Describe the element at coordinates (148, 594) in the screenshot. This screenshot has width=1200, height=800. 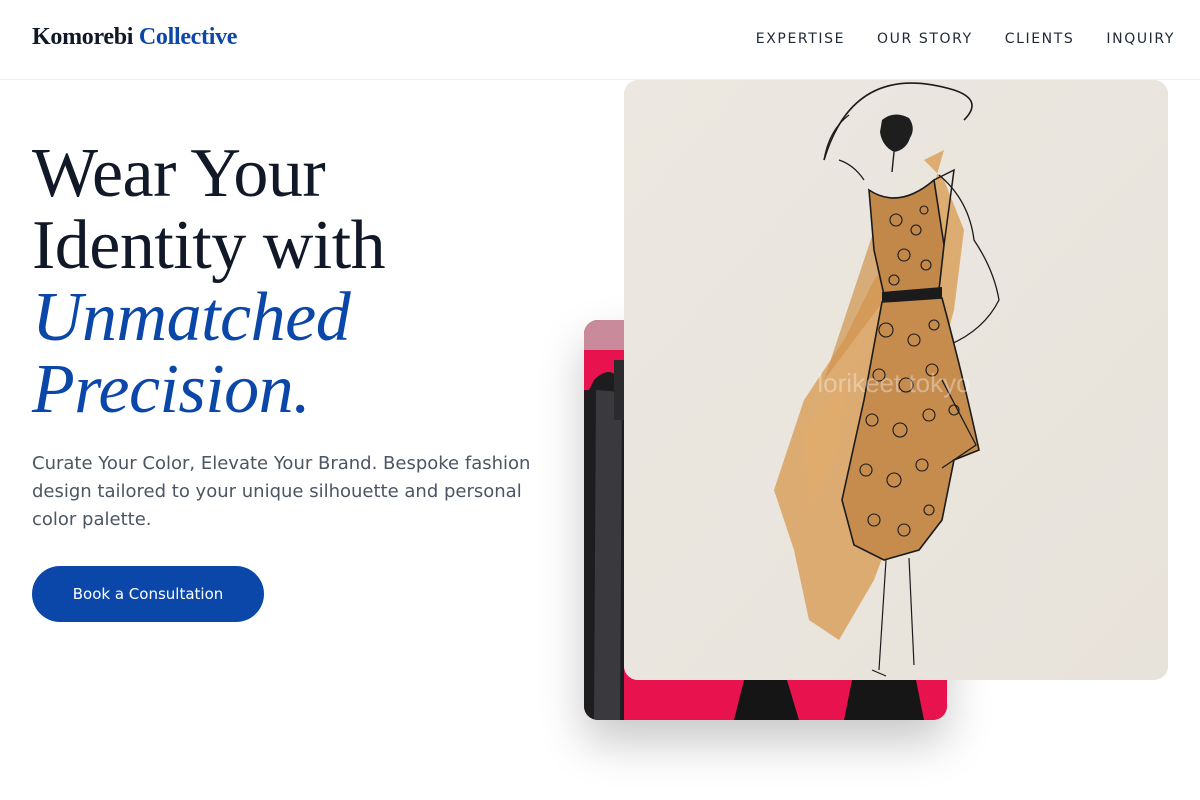
I see `book-consultation-button: Book a Consultation` at that location.